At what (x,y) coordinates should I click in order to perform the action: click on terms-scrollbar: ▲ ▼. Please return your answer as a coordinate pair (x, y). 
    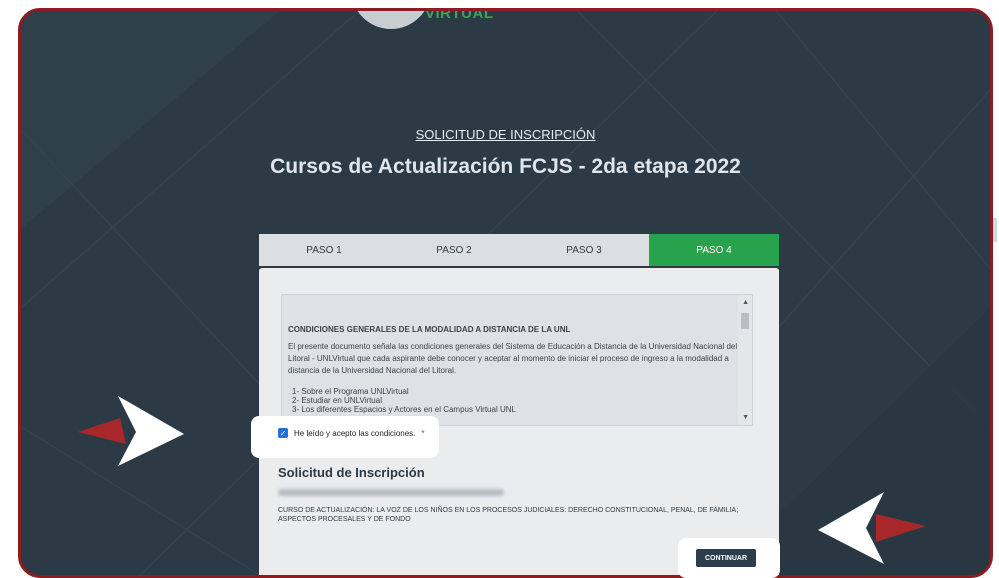
    Looking at the image, I should click on (745, 360).